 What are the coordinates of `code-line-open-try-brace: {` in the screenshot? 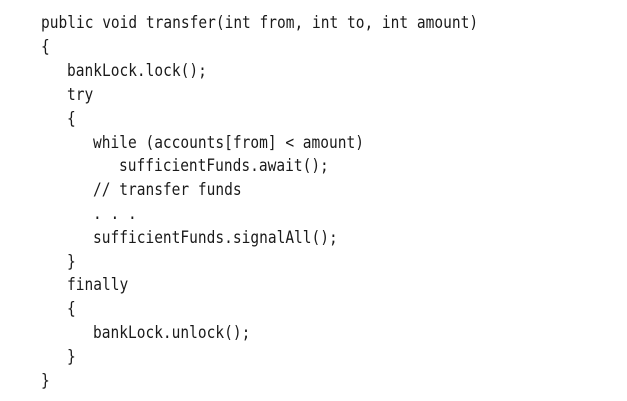 It's located at (71, 118).